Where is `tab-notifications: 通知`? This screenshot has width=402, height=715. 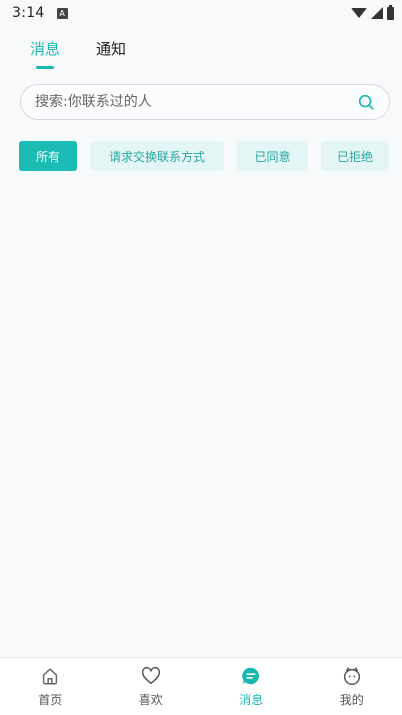 tab-notifications: 通知 is located at coordinates (111, 48).